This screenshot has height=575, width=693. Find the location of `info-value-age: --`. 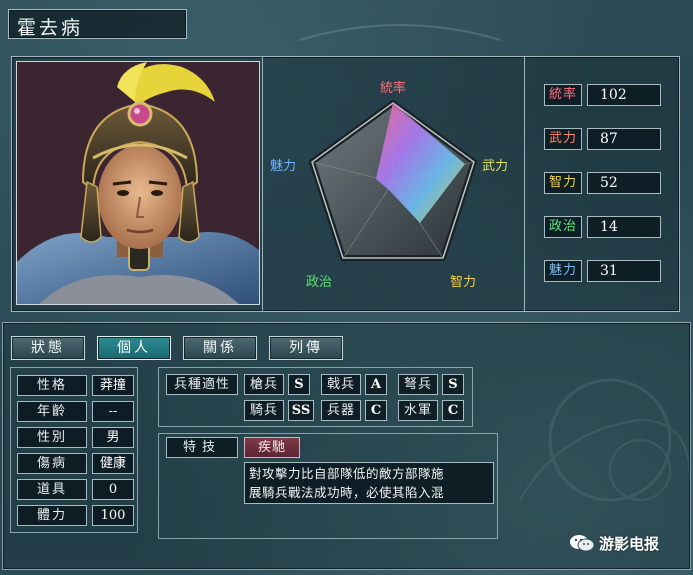

info-value-age: -- is located at coordinates (113, 411).